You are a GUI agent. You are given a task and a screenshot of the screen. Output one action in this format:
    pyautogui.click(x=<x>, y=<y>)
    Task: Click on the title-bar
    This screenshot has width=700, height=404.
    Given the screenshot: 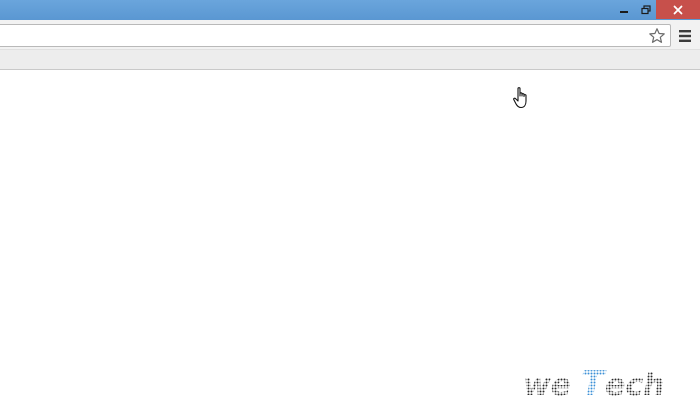 What is the action you would take?
    pyautogui.click(x=350, y=10)
    